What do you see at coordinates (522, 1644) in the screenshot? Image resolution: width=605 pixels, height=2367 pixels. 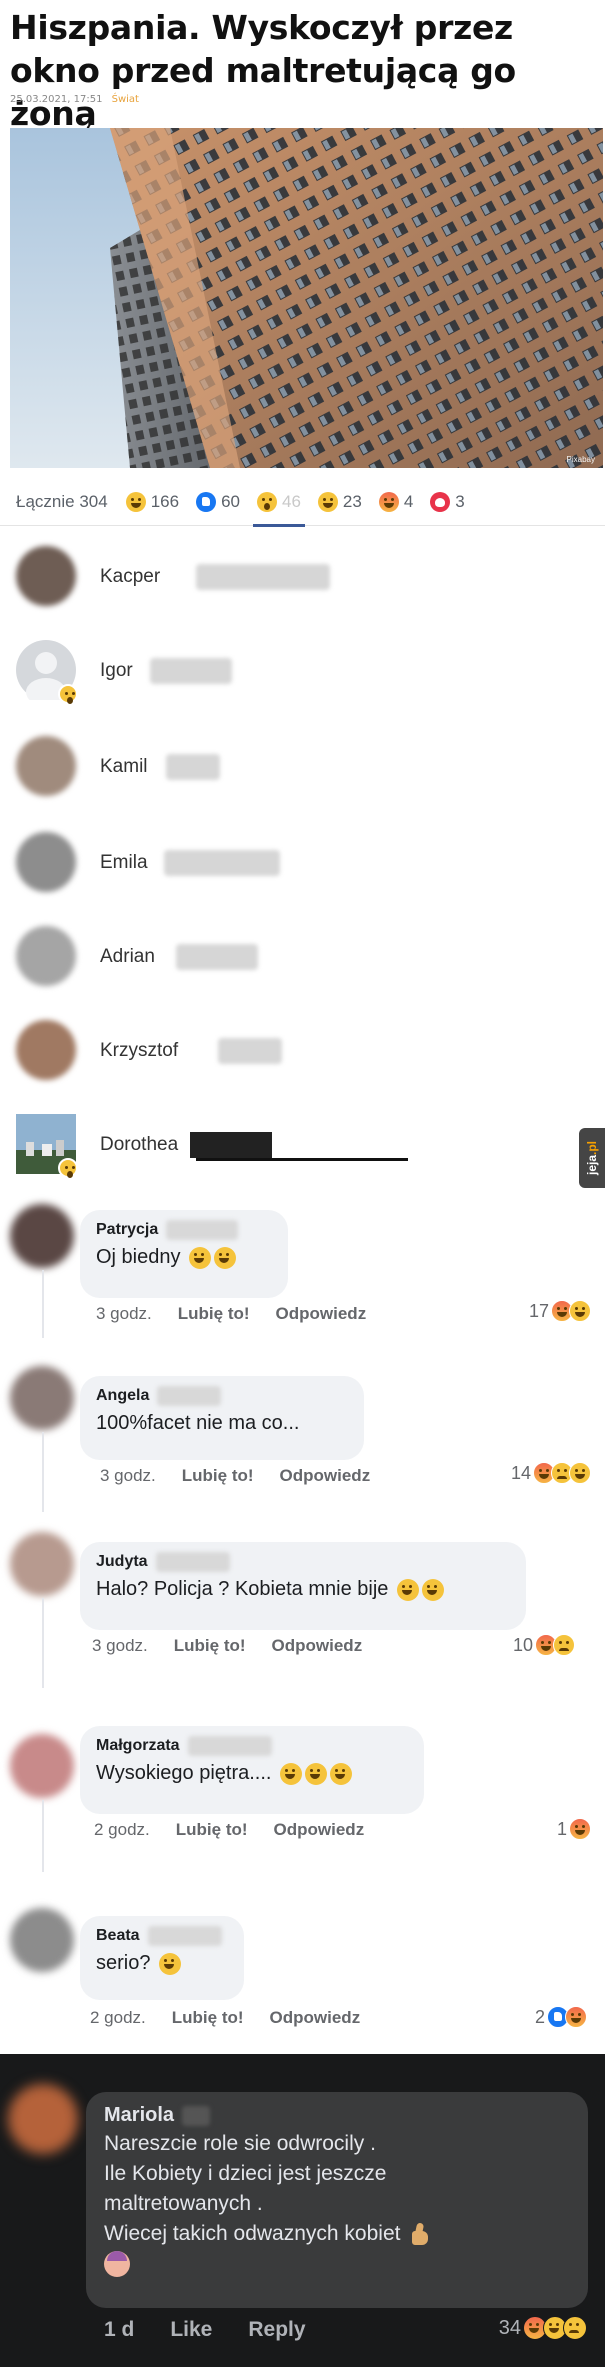 I see `reaction-count: 10` at bounding box center [522, 1644].